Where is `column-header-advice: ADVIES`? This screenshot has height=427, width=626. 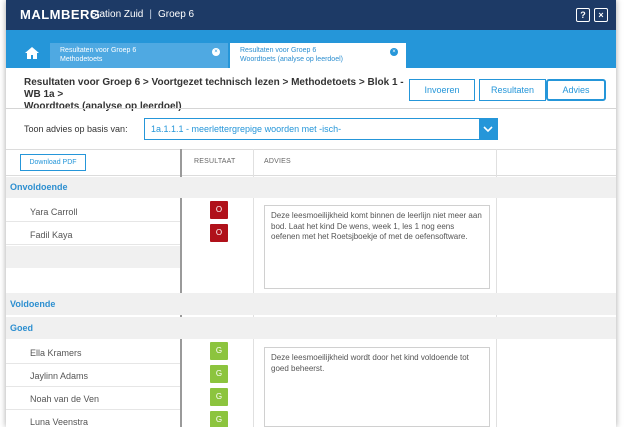
column-header-advice: ADVIES is located at coordinates (277, 161).